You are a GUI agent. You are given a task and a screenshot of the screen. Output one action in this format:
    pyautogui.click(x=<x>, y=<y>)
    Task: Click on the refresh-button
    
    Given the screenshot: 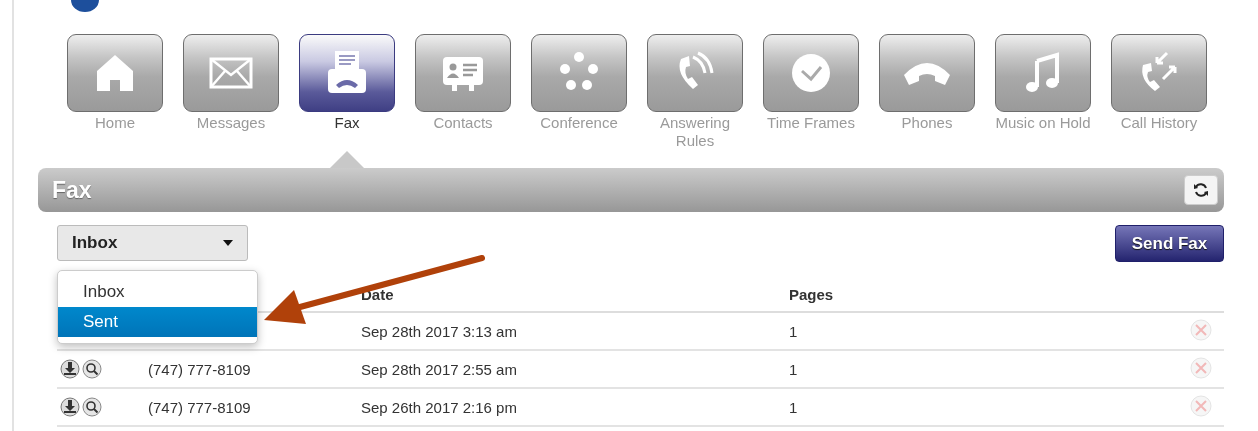 What is the action you would take?
    pyautogui.click(x=1201, y=190)
    